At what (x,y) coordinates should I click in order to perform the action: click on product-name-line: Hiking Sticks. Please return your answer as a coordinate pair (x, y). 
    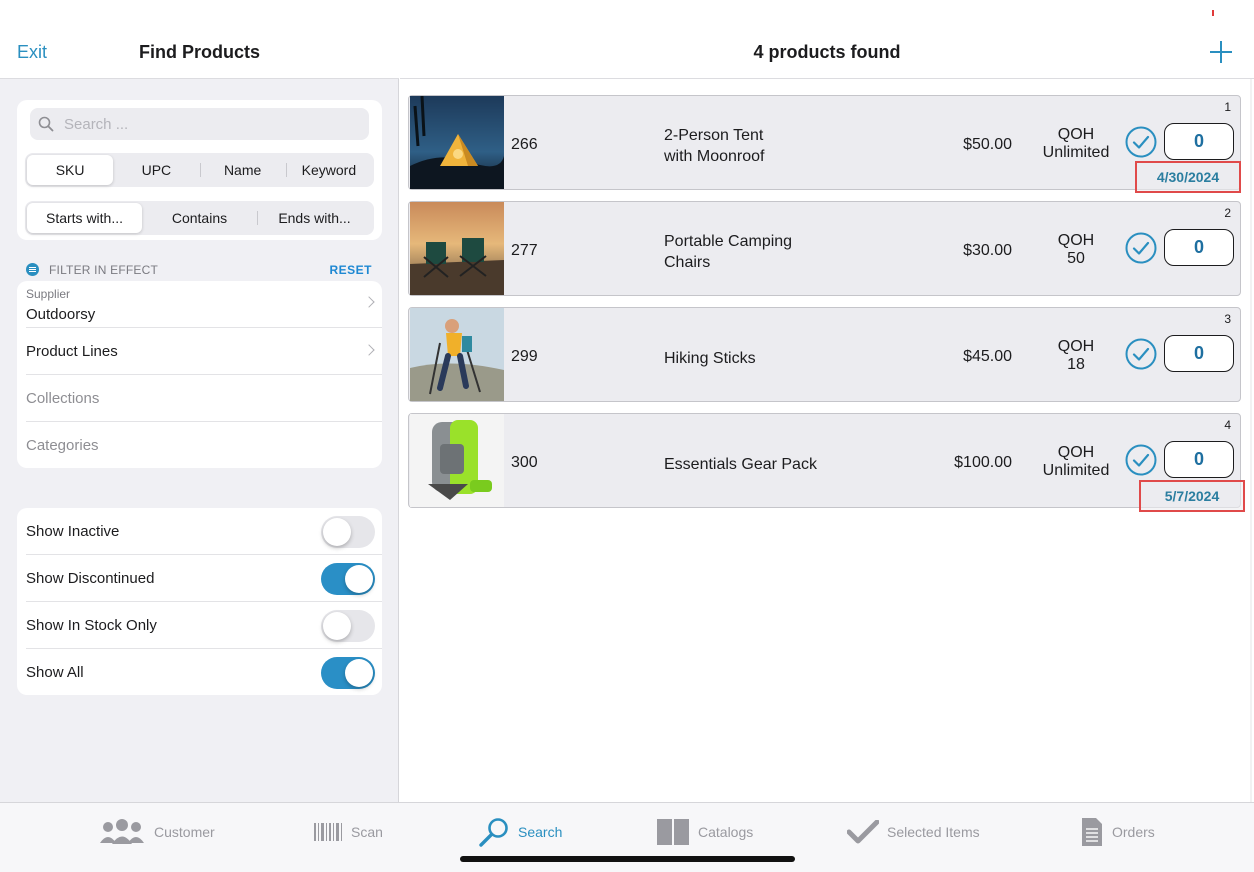
    Looking at the image, I should click on (710, 358).